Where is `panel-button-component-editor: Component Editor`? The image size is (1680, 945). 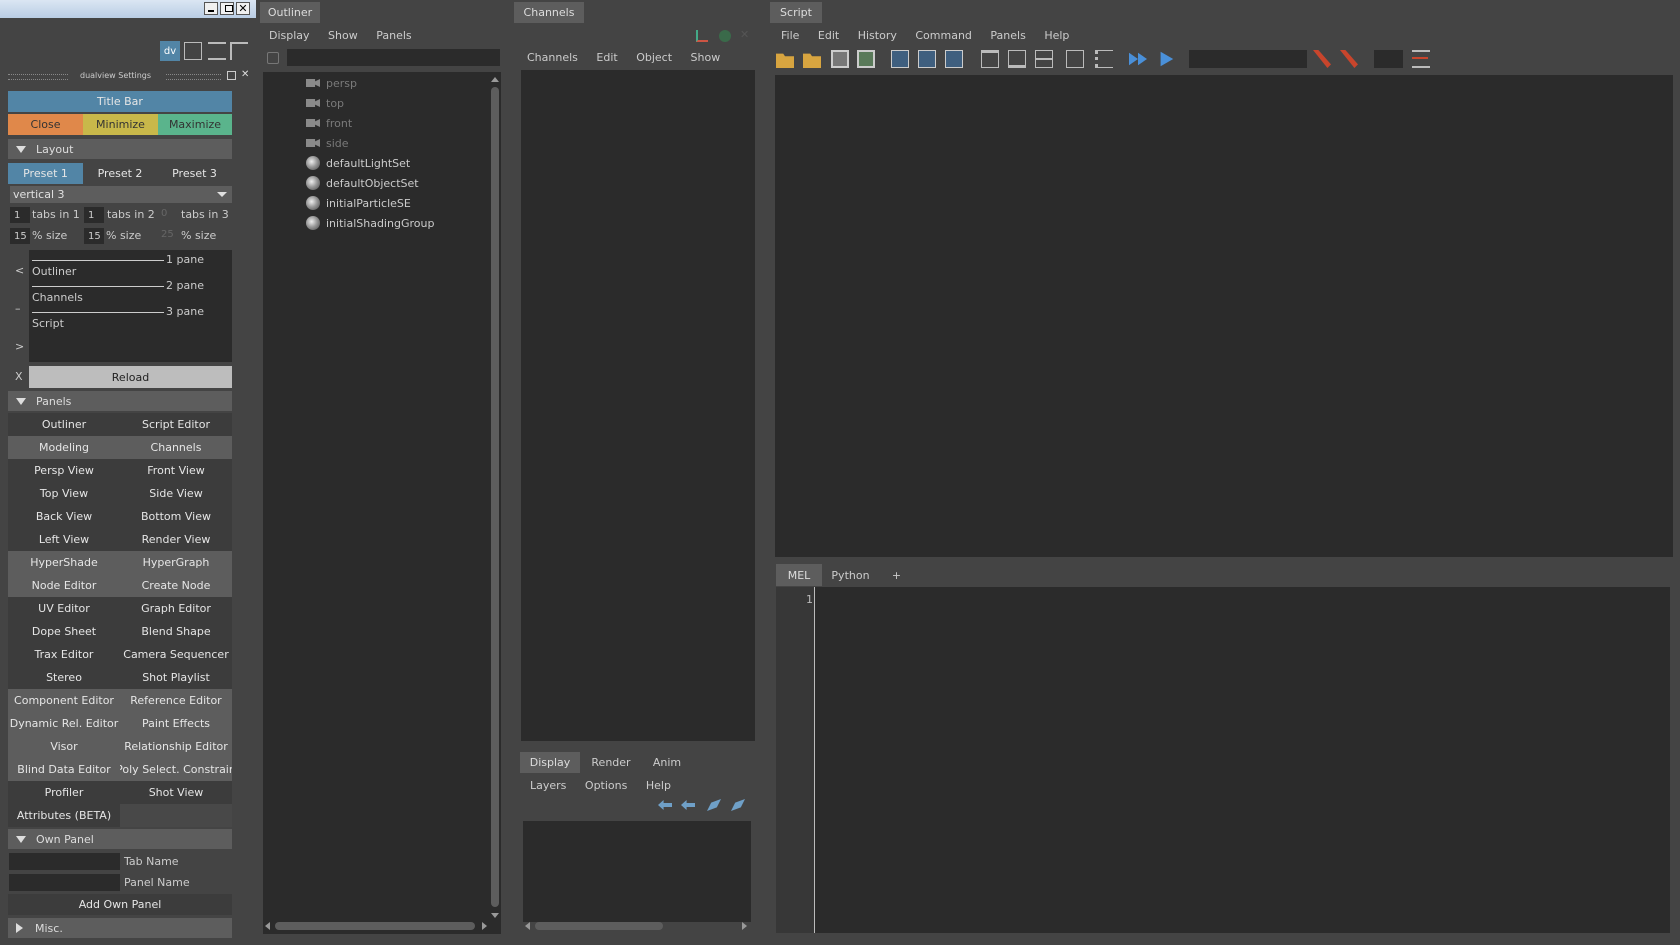 panel-button-component-editor: Component Editor is located at coordinates (64, 700).